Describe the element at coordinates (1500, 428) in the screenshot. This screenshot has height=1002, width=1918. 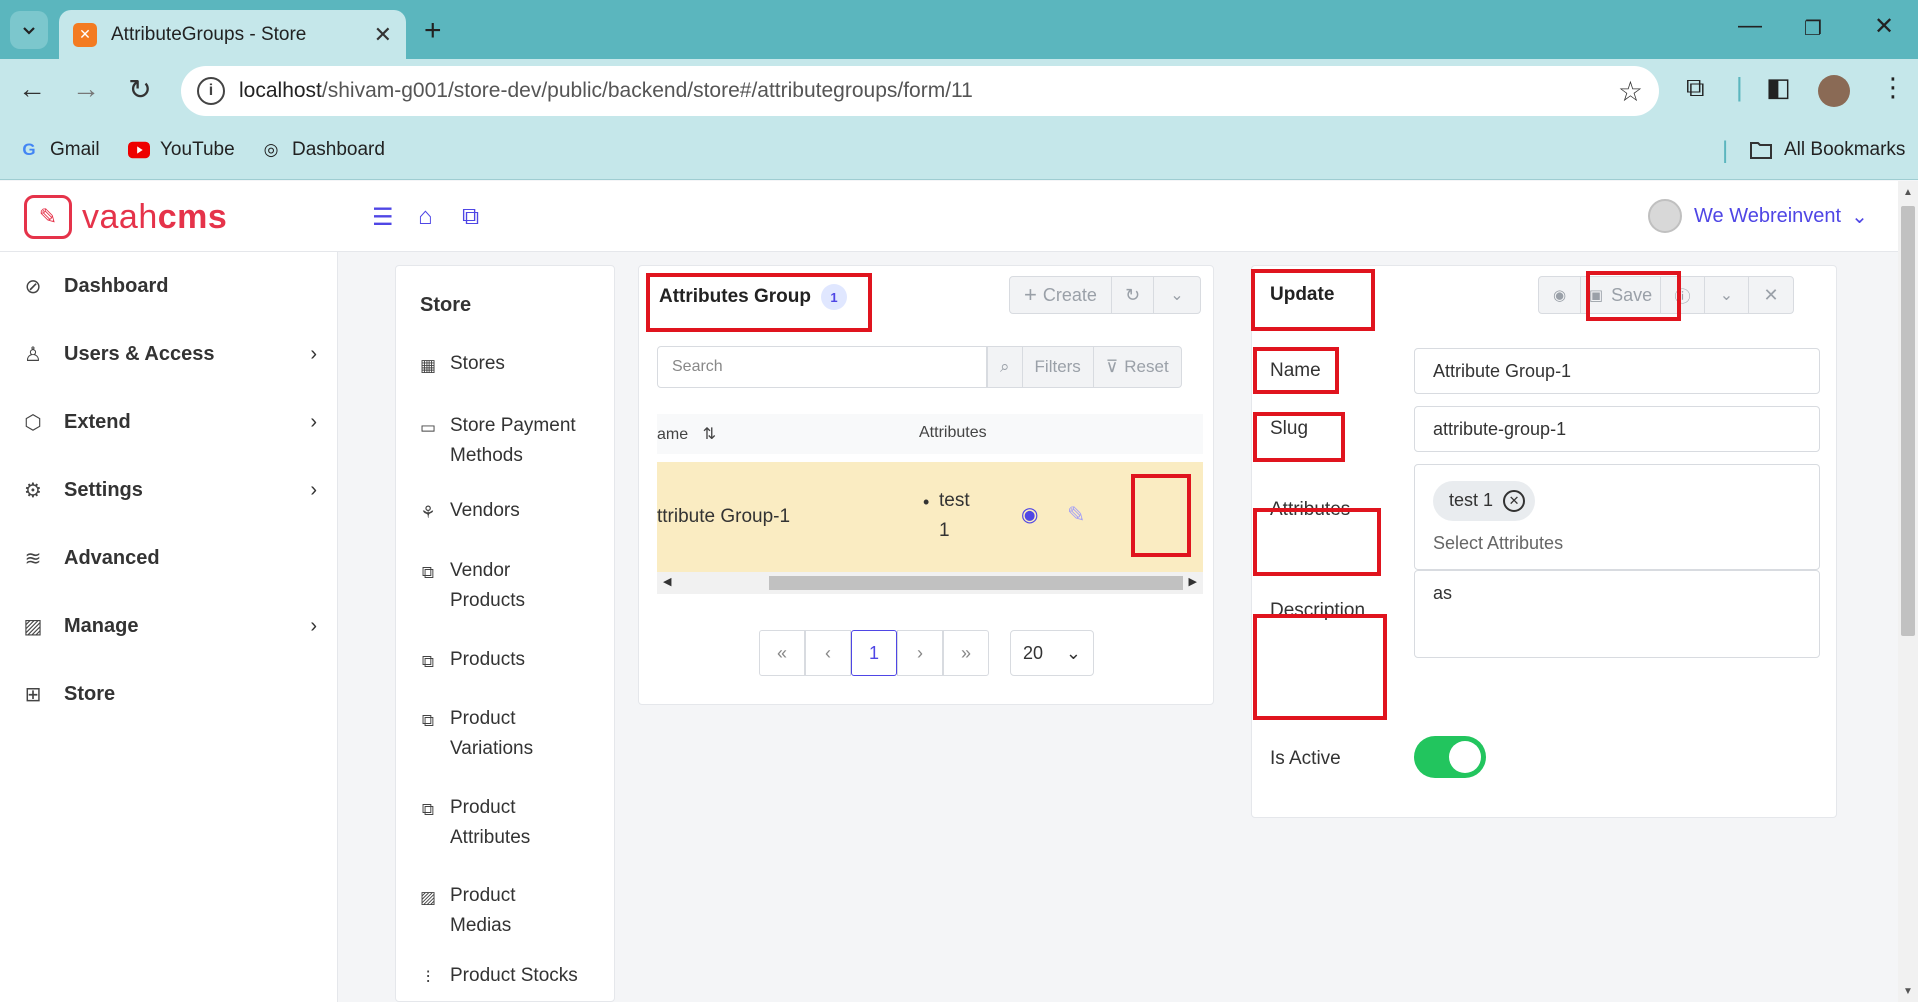
I see `slug-value: attribute-group-1` at that location.